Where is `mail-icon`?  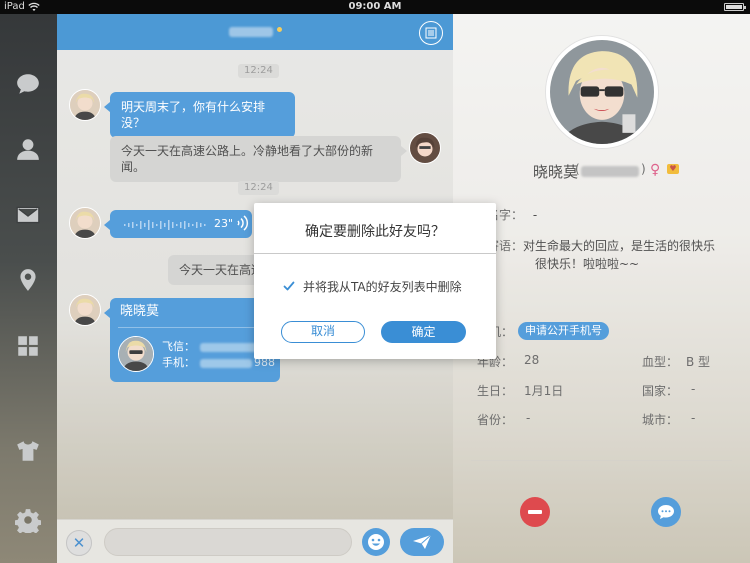 mail-icon is located at coordinates (28, 215).